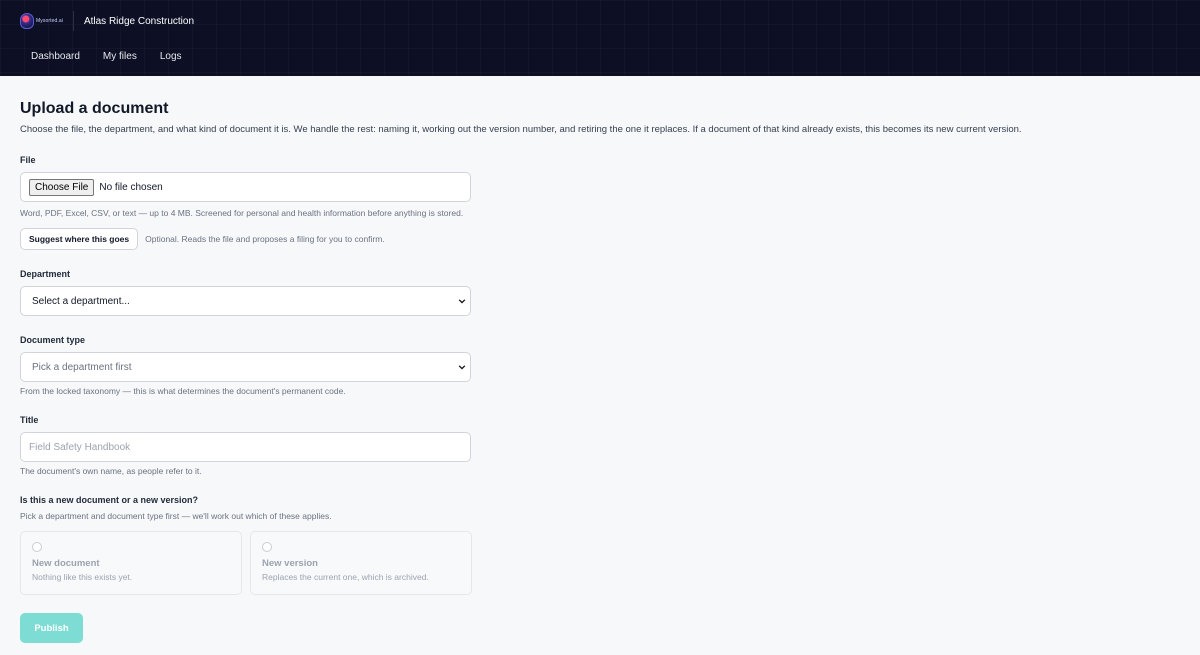 The width and height of the screenshot is (1200, 655). What do you see at coordinates (27, 21) in the screenshot?
I see `logo-icon` at bounding box center [27, 21].